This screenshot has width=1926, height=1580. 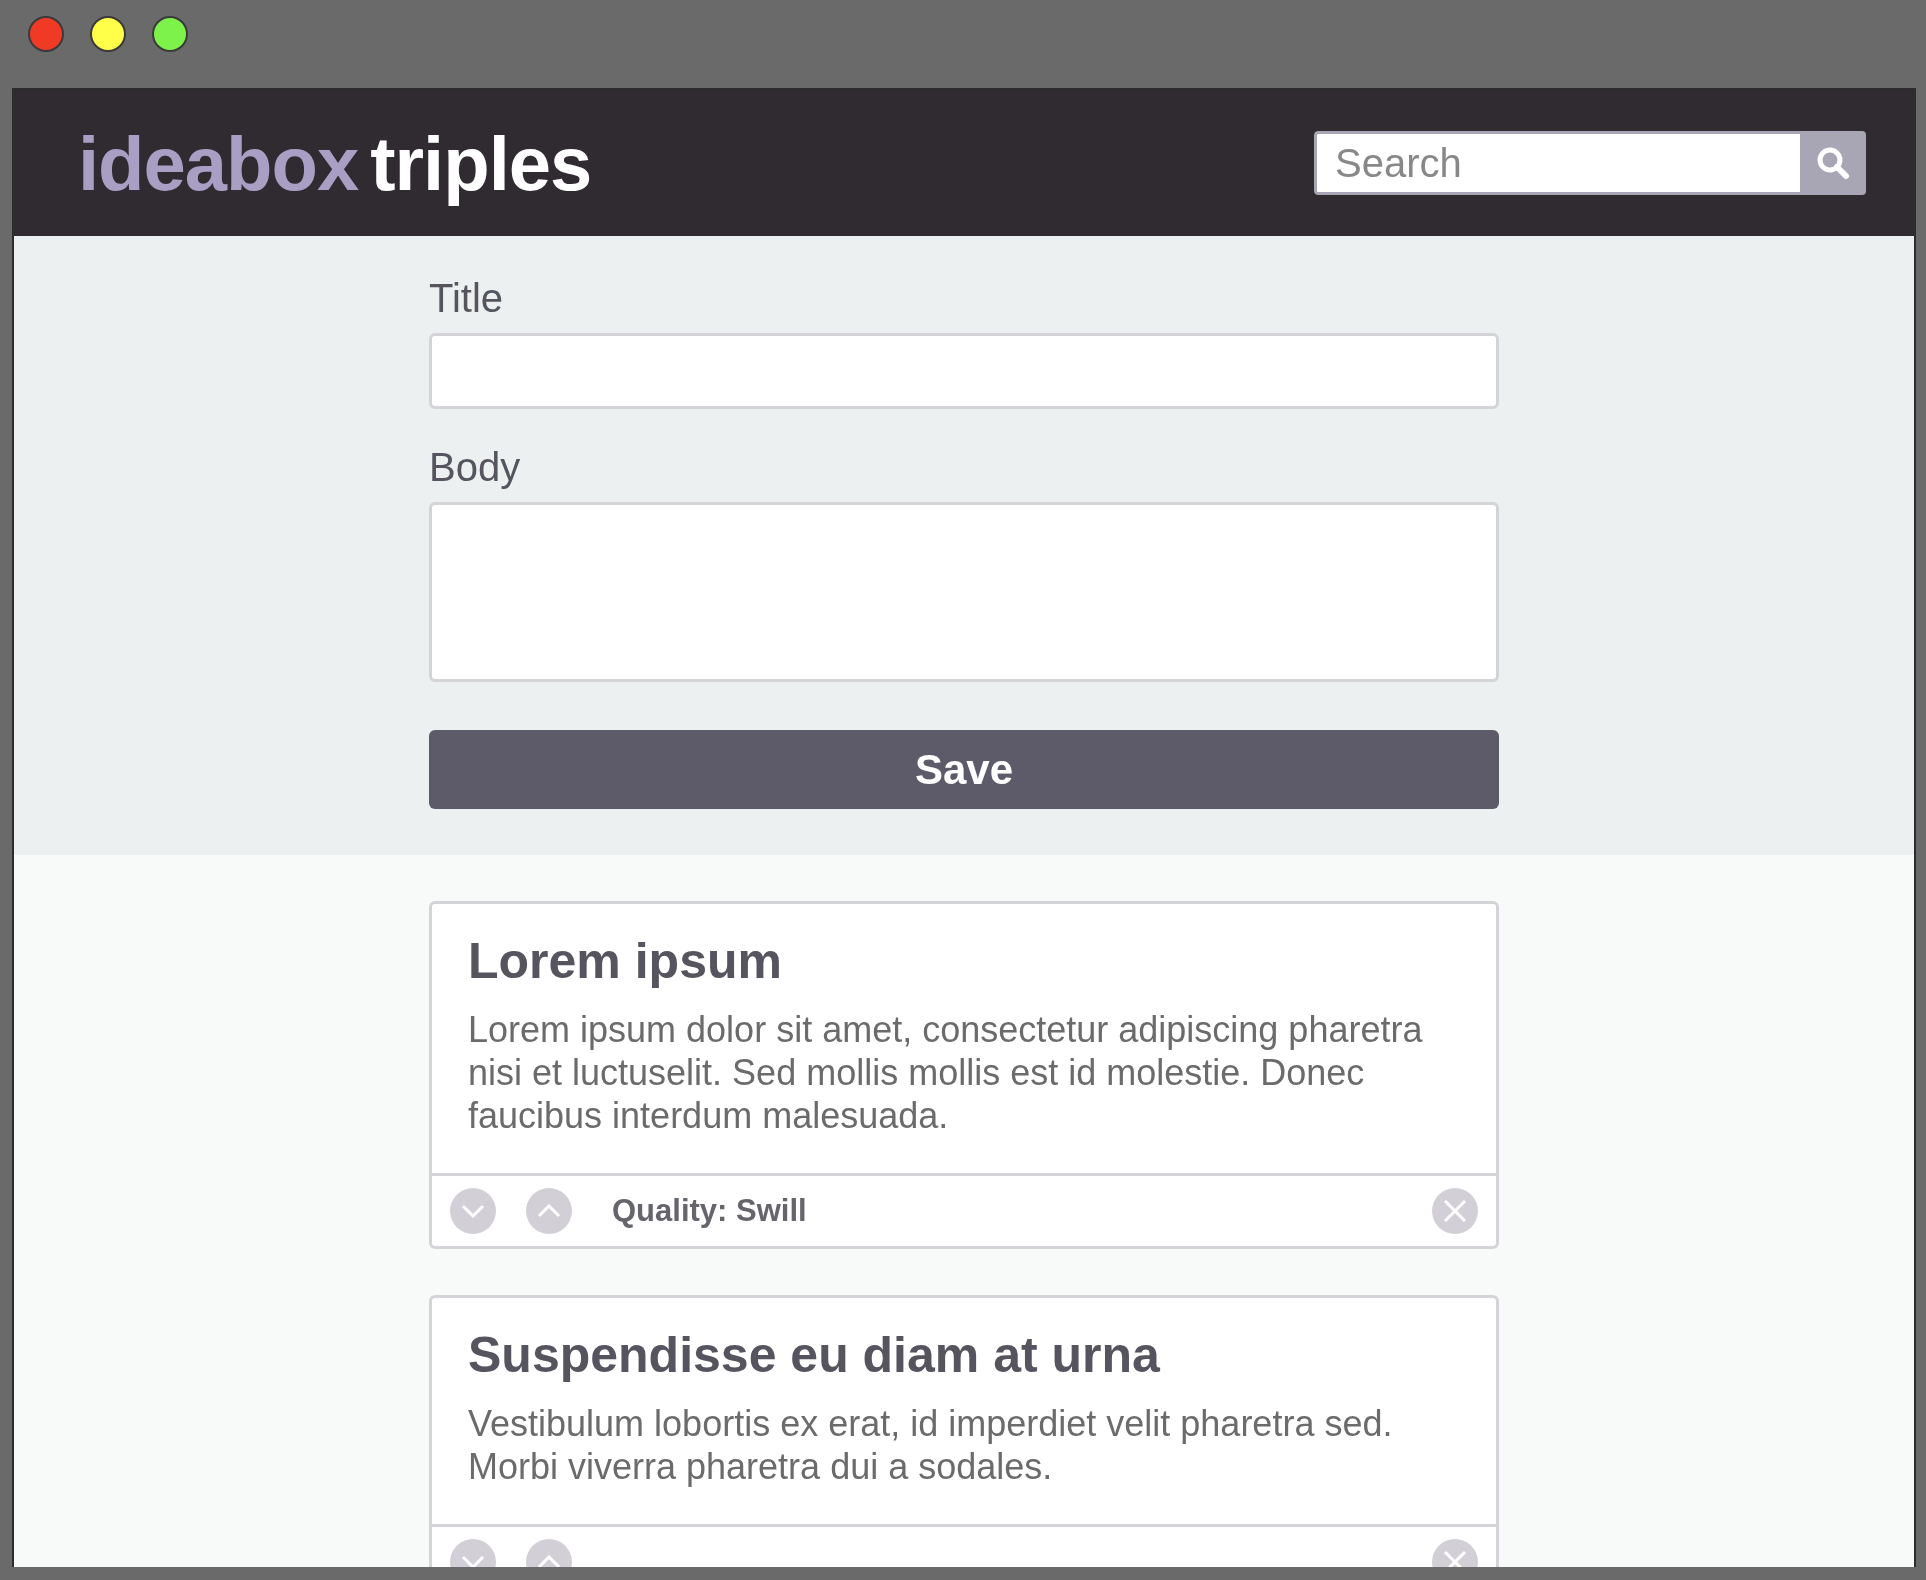 I want to click on idea-body: Lorem ipsum dolor sit amet, consectetur adipiscing pharetra nisi et luctuselit. Sed mollis mollis est id molestie. Donec faucibus interdum malesuada., so click(x=946, y=1072).